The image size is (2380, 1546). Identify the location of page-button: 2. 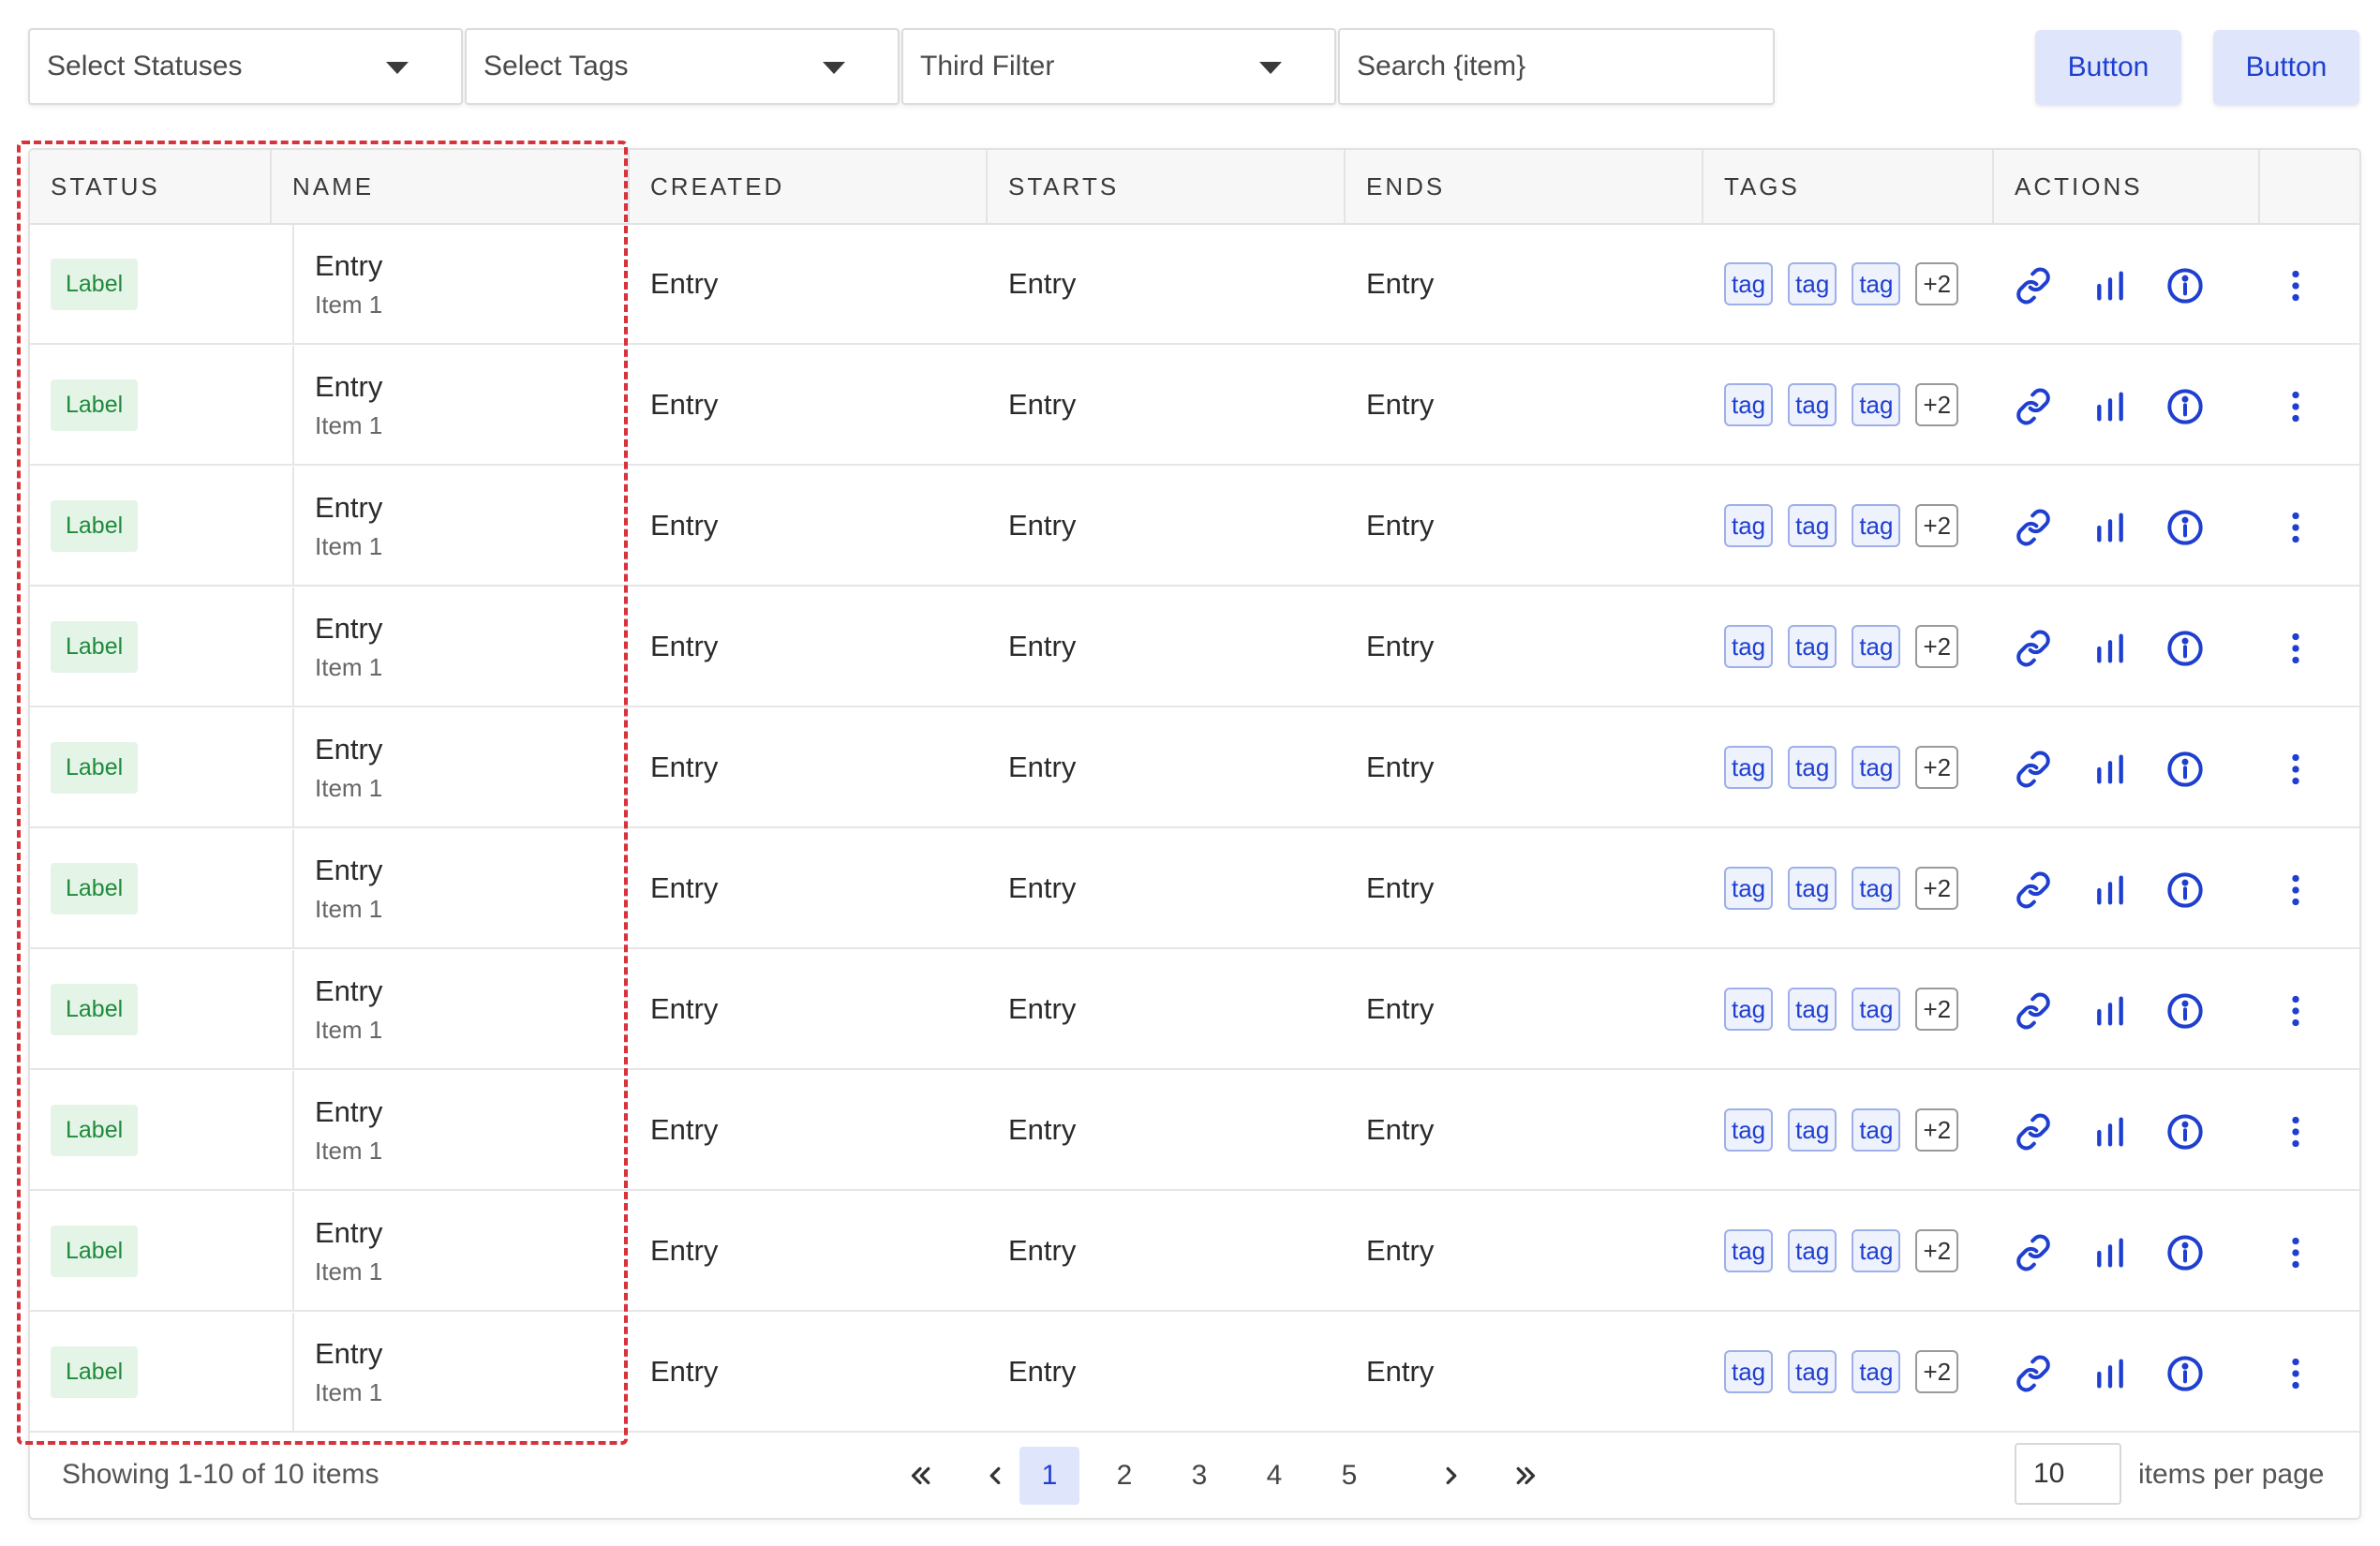
(1124, 1476).